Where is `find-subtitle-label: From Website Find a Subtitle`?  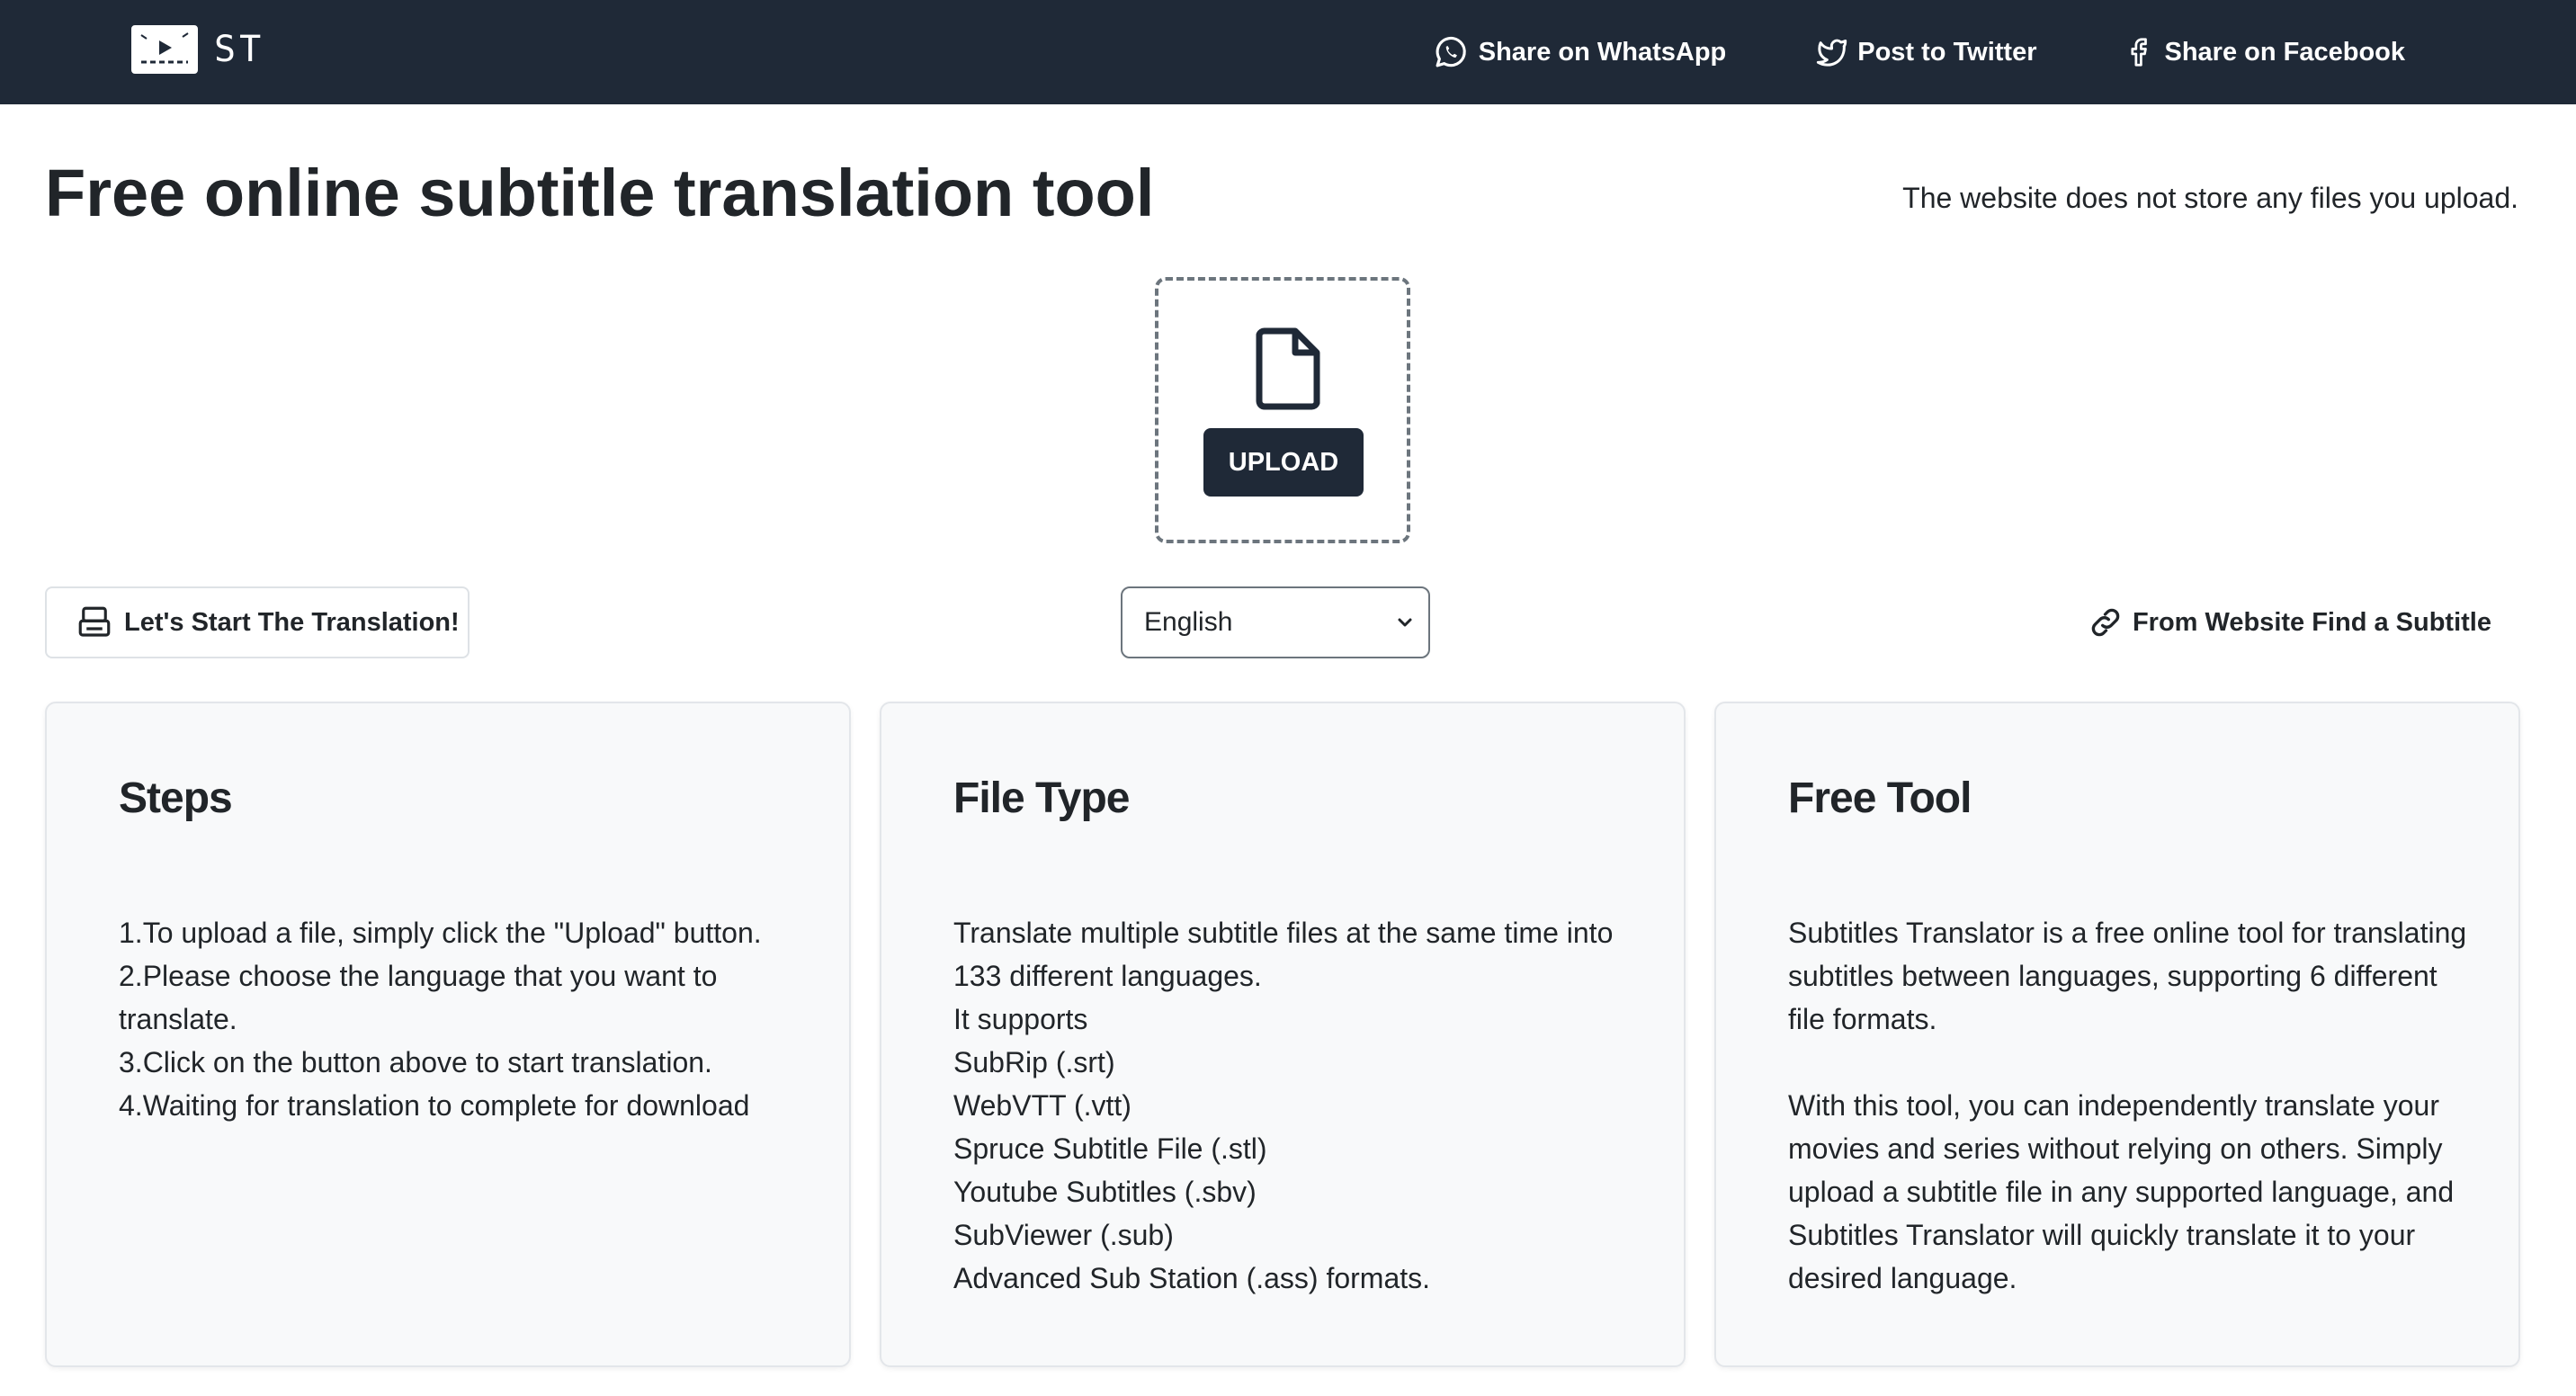
find-subtitle-label: From Website Find a Subtitle is located at coordinates (2311, 622).